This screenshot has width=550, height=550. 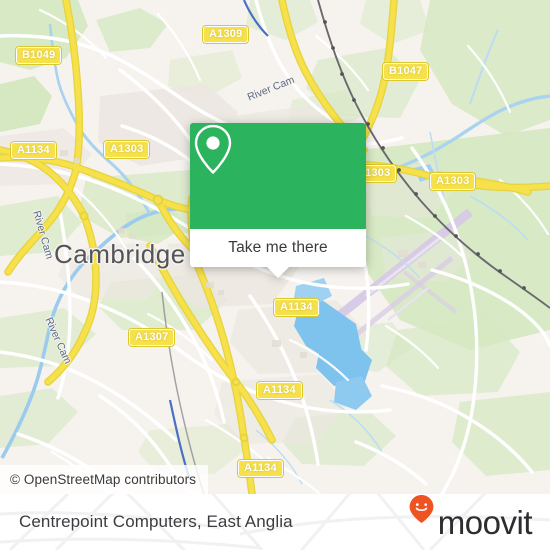 What do you see at coordinates (247, 163) in the screenshot?
I see `map-pin-icon` at bounding box center [247, 163].